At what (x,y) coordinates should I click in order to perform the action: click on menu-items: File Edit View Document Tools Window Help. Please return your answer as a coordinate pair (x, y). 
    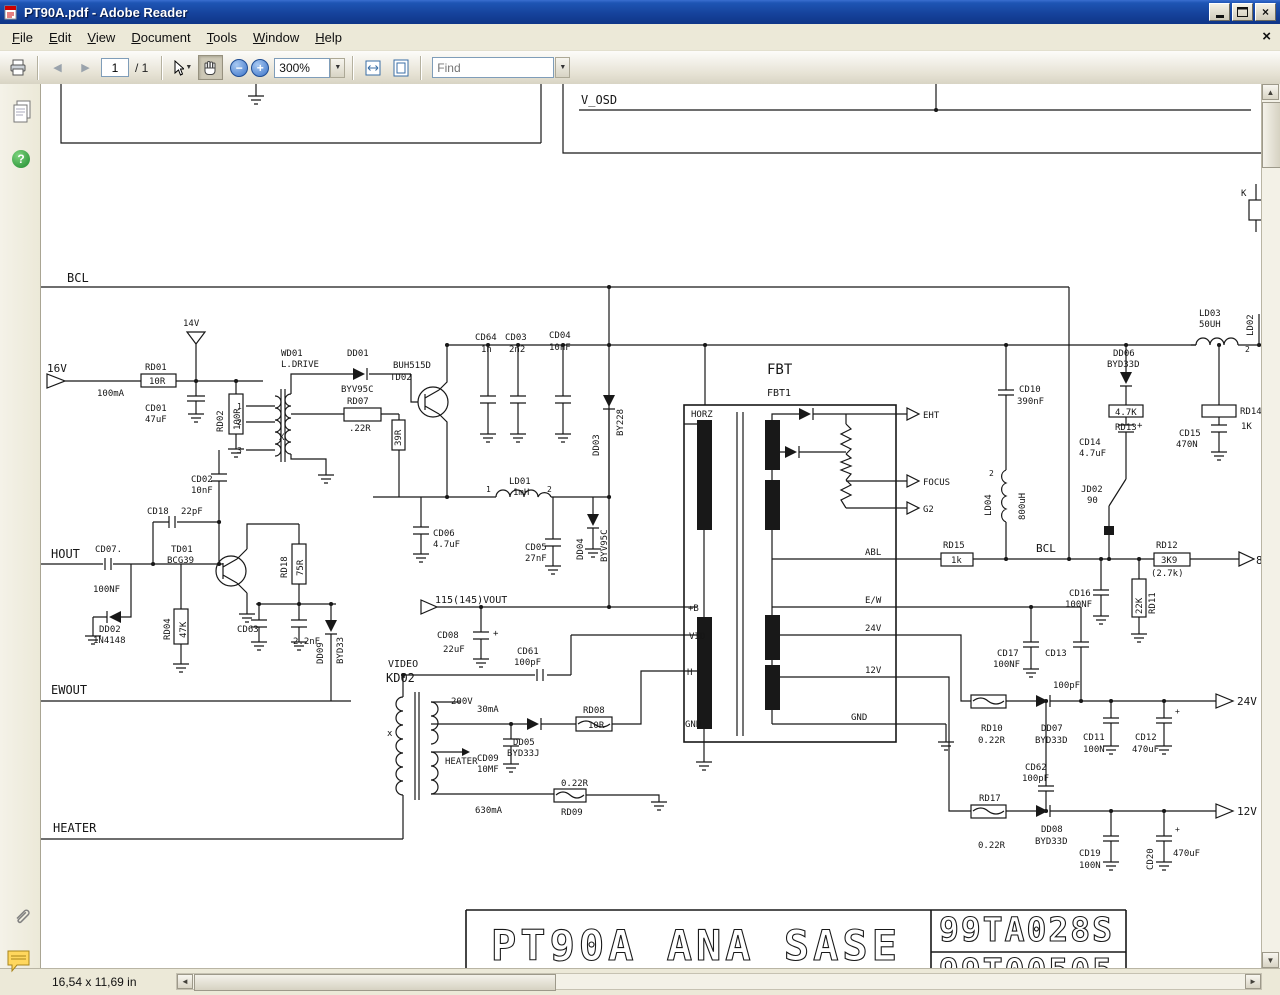
    Looking at the image, I should click on (177, 37).